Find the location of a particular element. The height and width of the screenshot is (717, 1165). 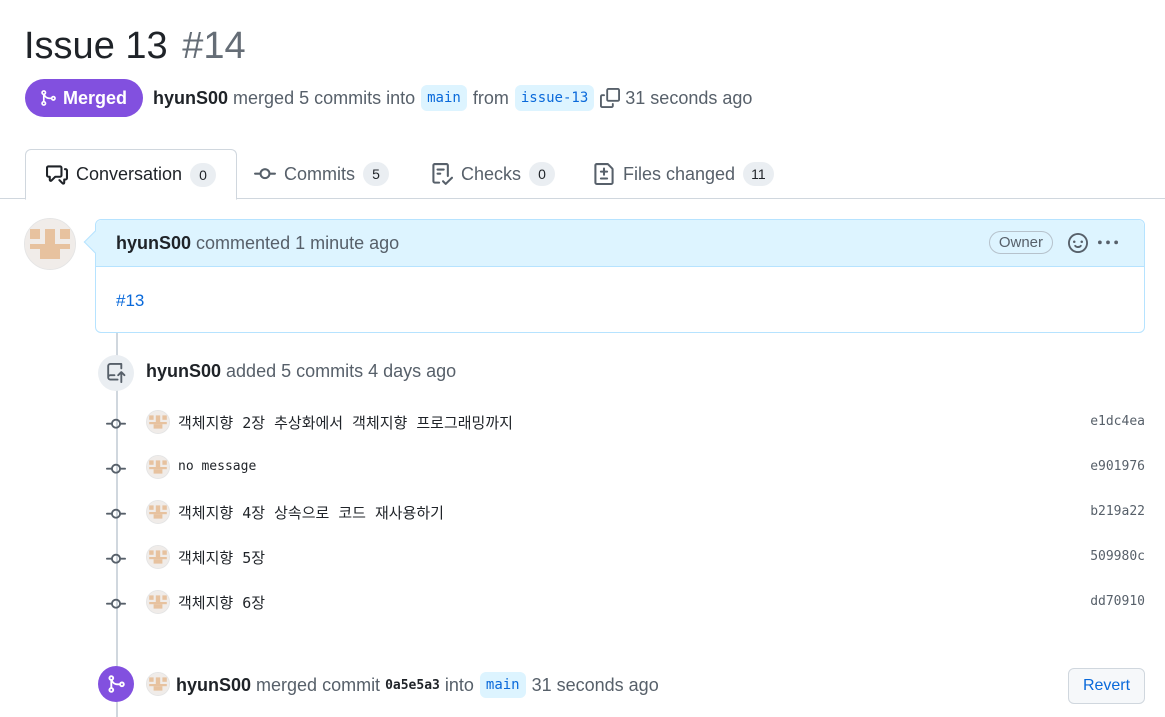

commit-row: 객체지향 4장 상속으로 코드 재사용하기 b219a22 is located at coordinates (622, 513).